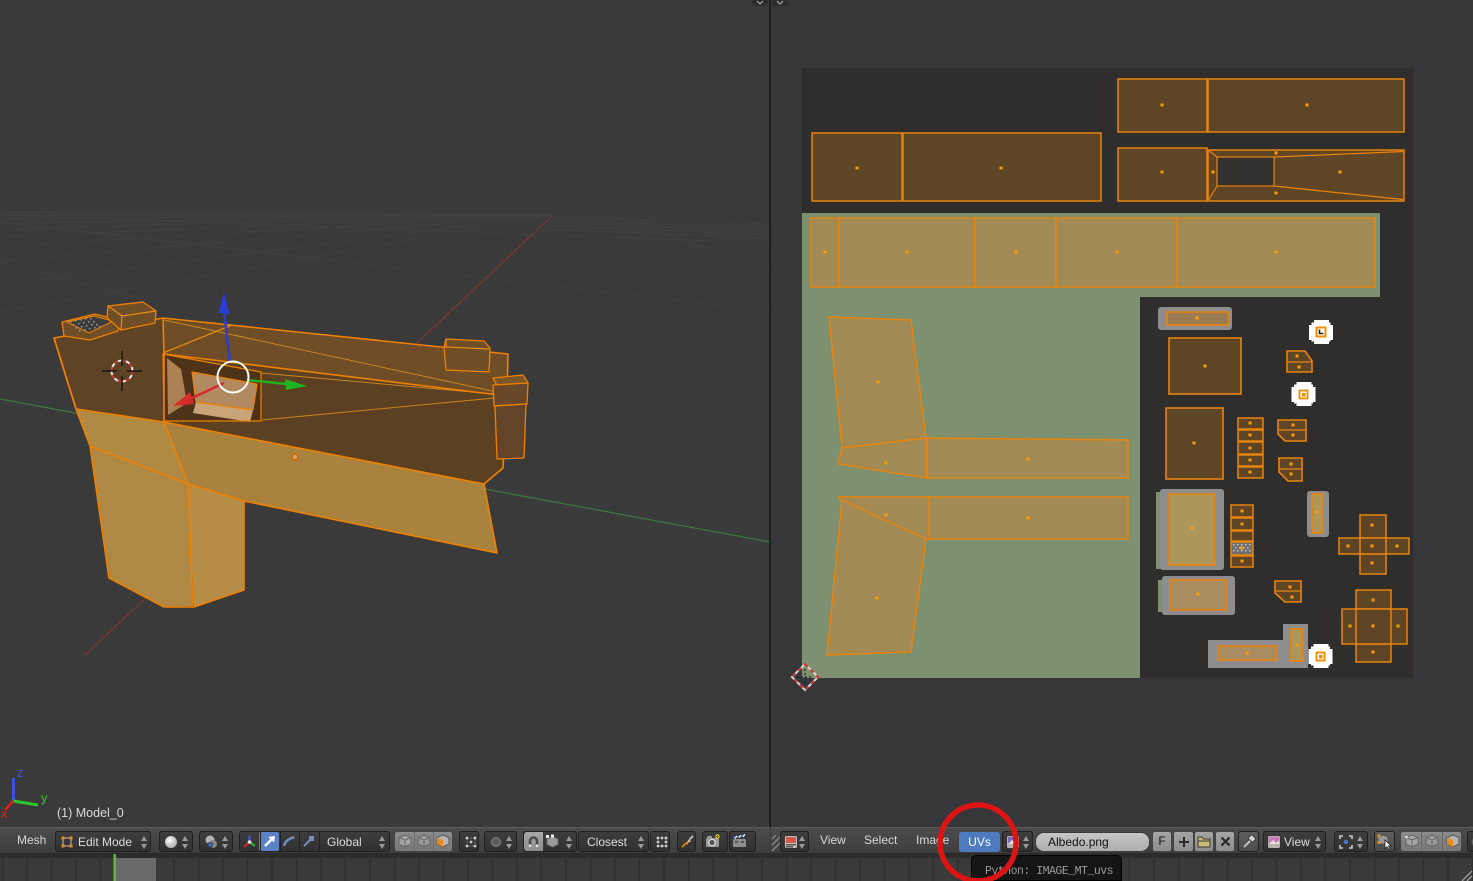  What do you see at coordinates (44, 797) in the screenshot?
I see `svg-text: y` at bounding box center [44, 797].